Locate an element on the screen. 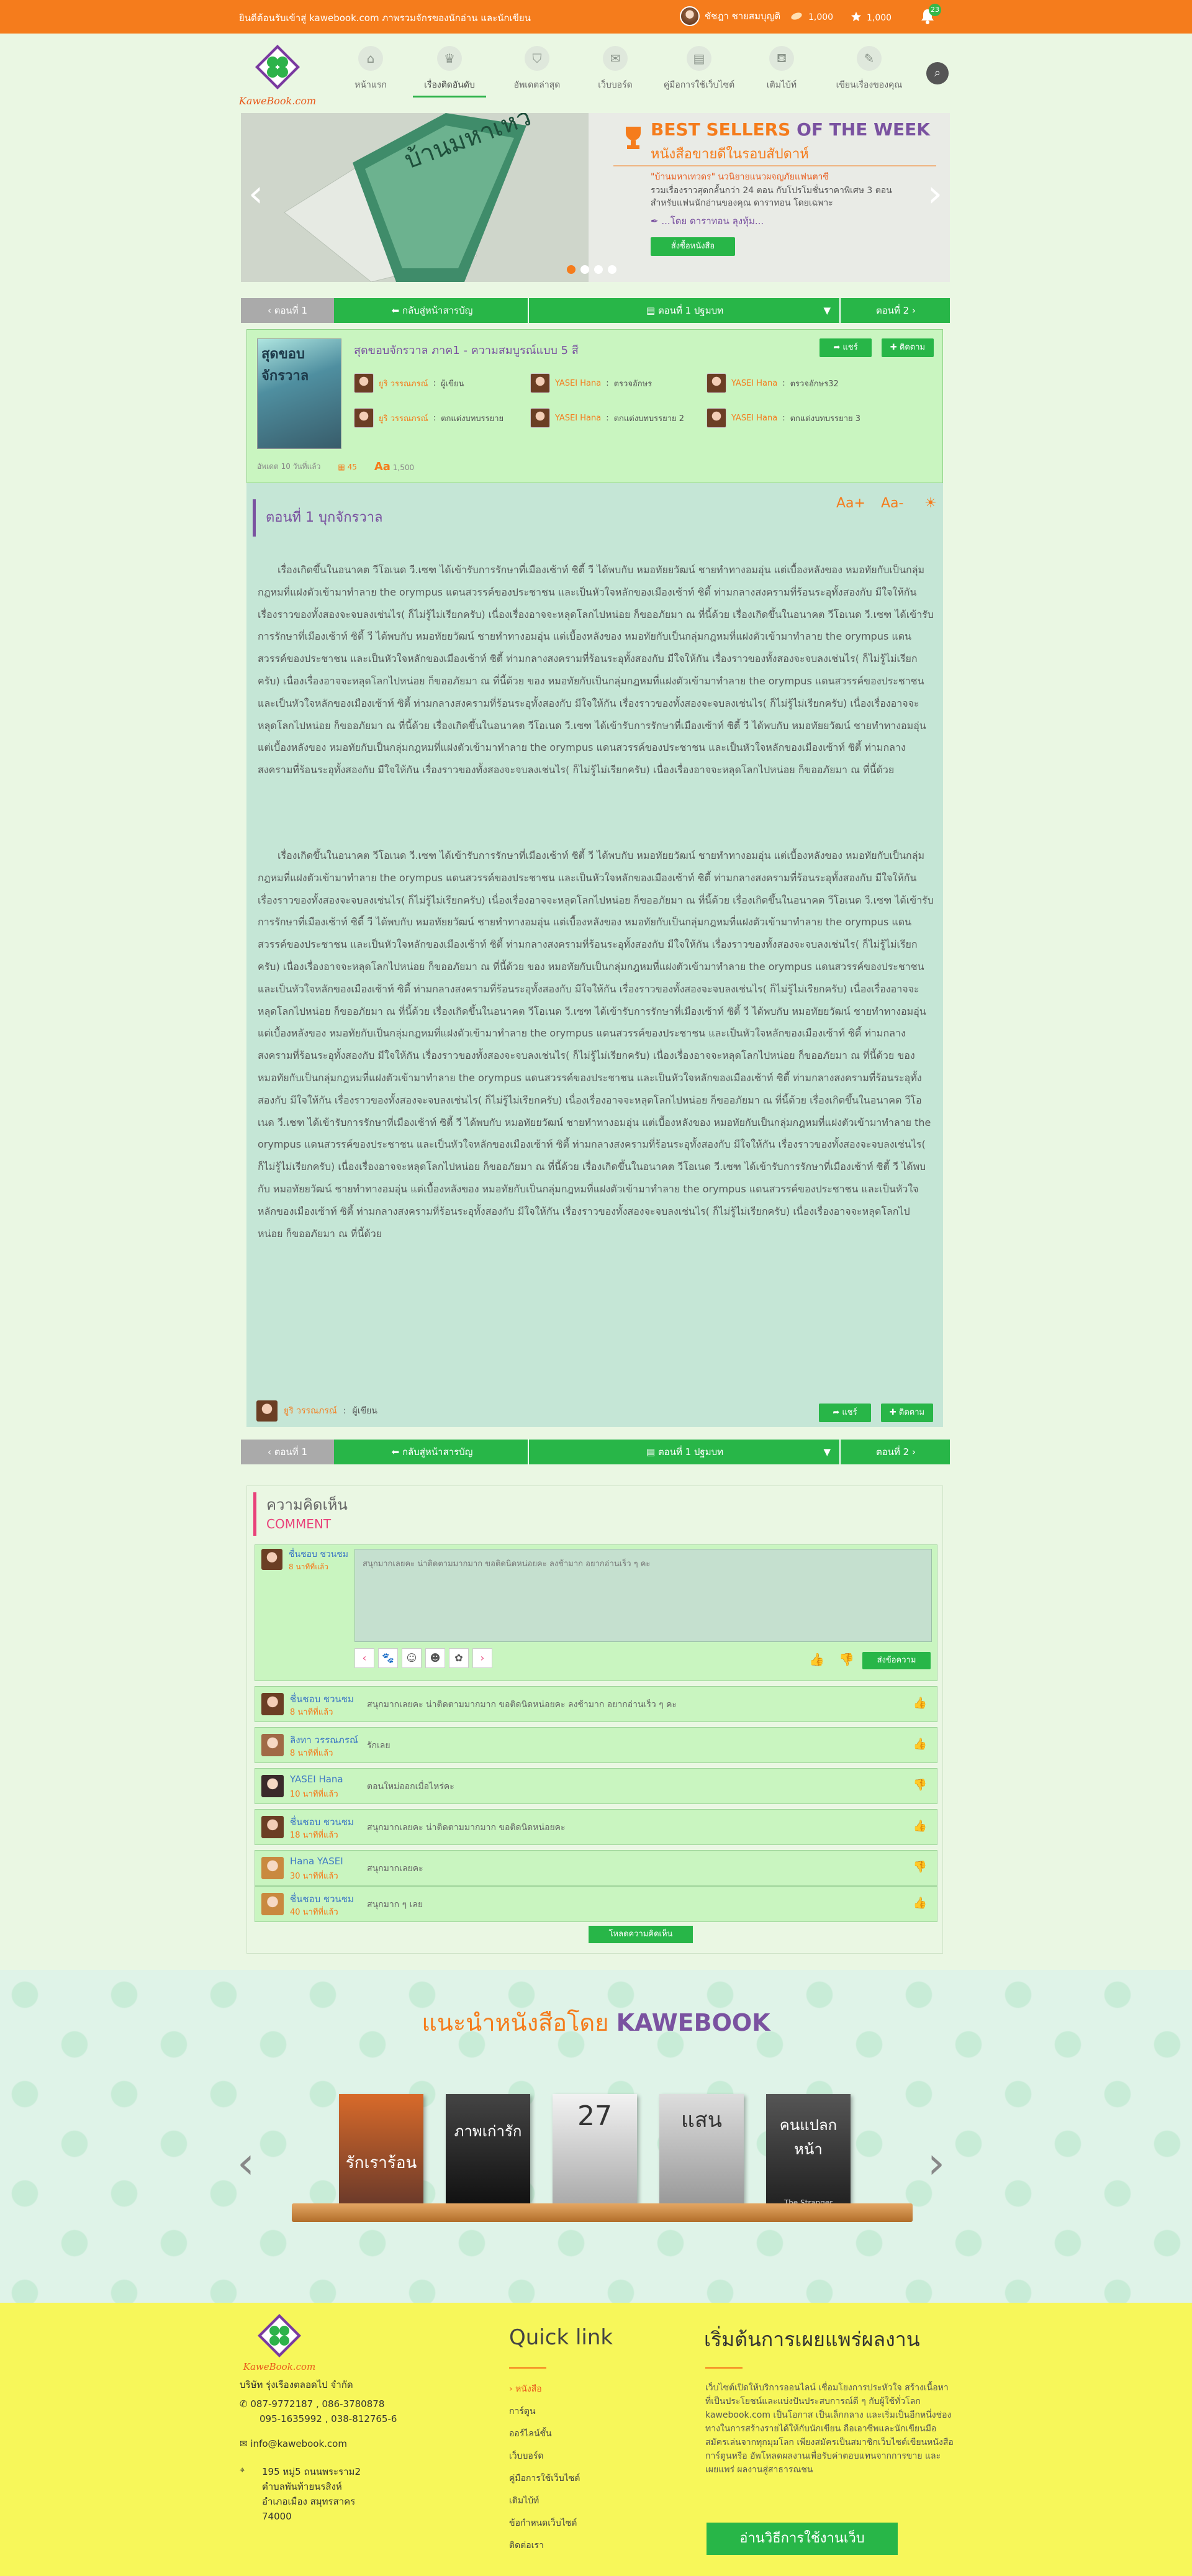 This screenshot has width=1192, height=2576. notification-badge: 23 is located at coordinates (935, 10).